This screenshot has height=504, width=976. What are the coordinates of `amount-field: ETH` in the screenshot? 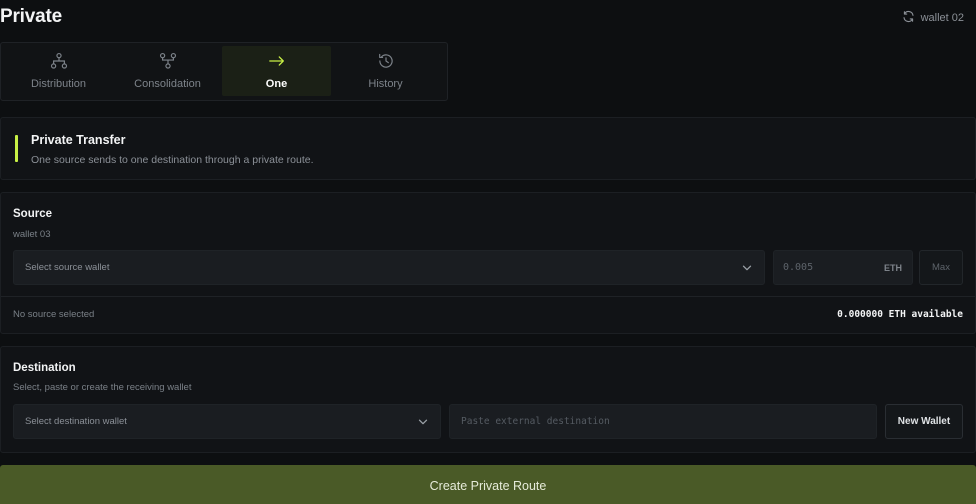 It's located at (843, 267).